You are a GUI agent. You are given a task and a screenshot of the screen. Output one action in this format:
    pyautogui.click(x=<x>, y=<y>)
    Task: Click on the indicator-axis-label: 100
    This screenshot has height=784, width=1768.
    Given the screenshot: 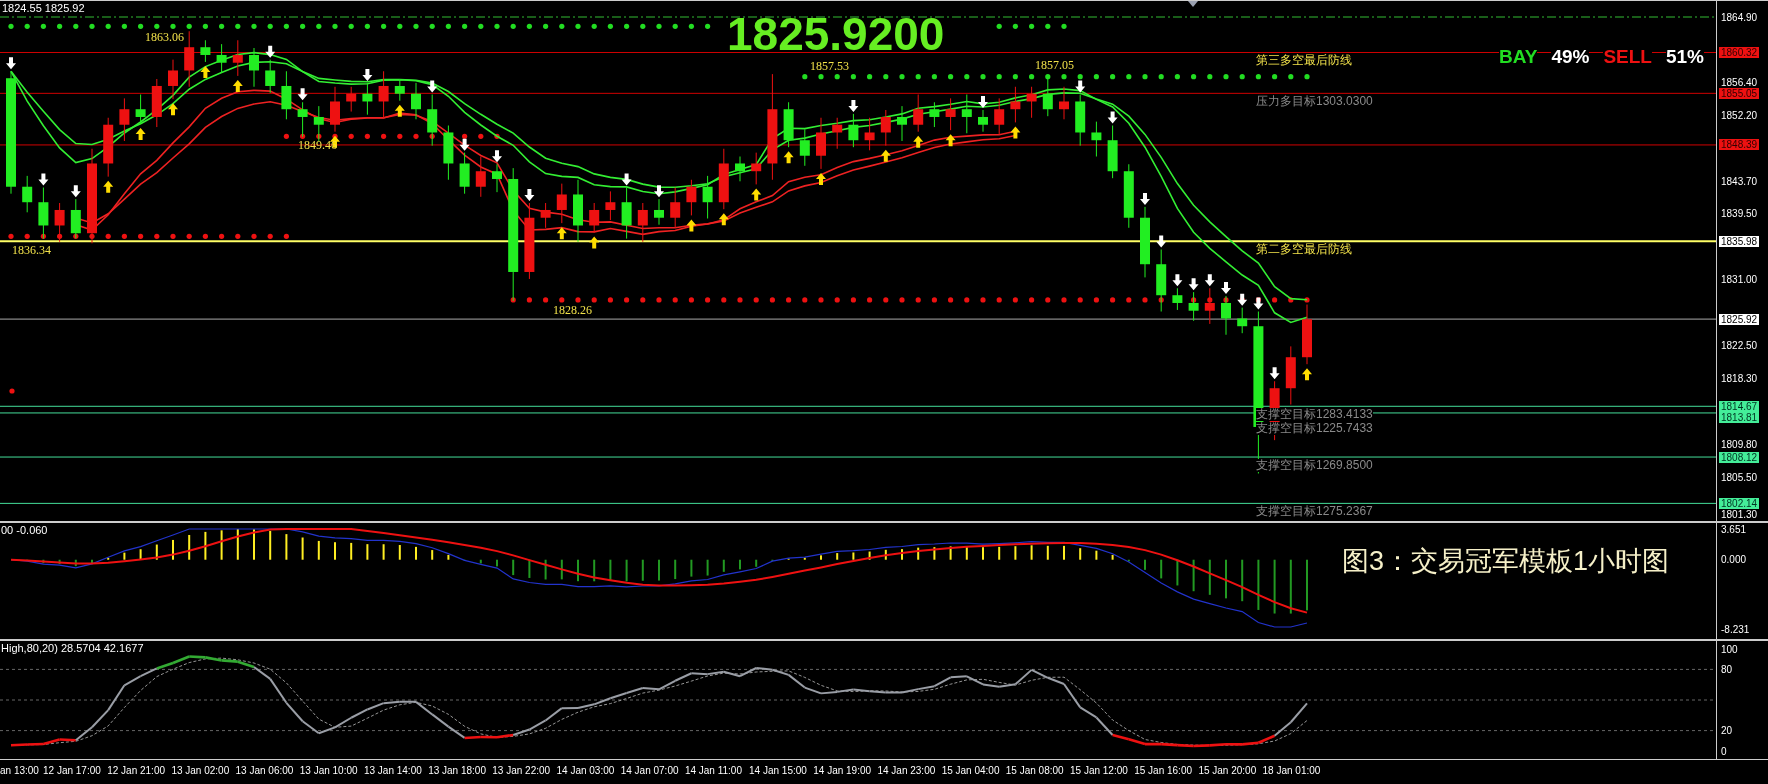 What is the action you would take?
    pyautogui.click(x=1729, y=649)
    